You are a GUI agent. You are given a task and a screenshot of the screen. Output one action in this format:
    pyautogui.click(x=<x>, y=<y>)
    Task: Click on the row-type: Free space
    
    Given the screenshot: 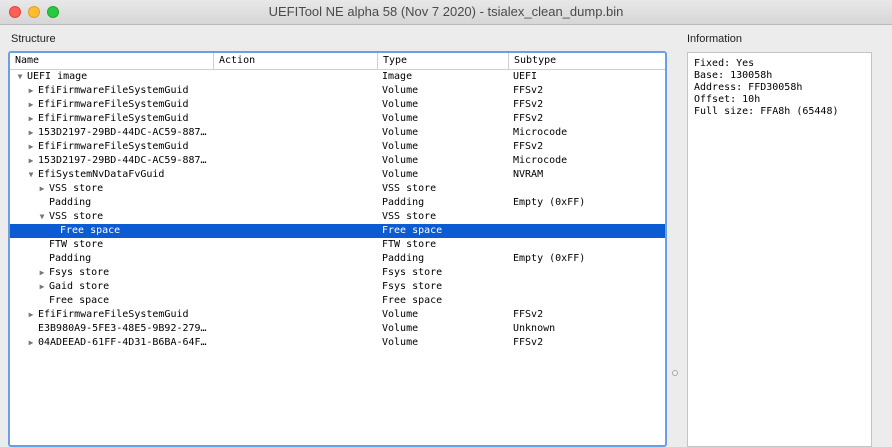 What is the action you would take?
    pyautogui.click(x=412, y=230)
    